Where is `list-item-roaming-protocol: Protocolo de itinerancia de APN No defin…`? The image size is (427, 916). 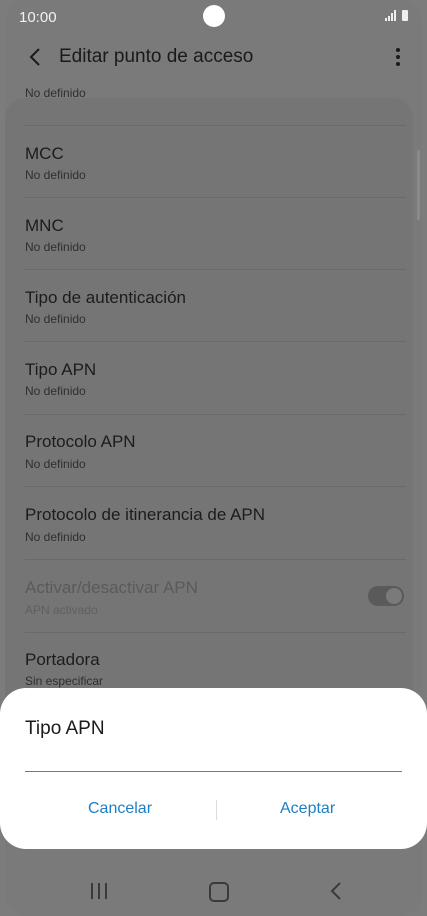
list-item-roaming-protocol: Protocolo de itinerancia de APN No defin… is located at coordinates (215, 523).